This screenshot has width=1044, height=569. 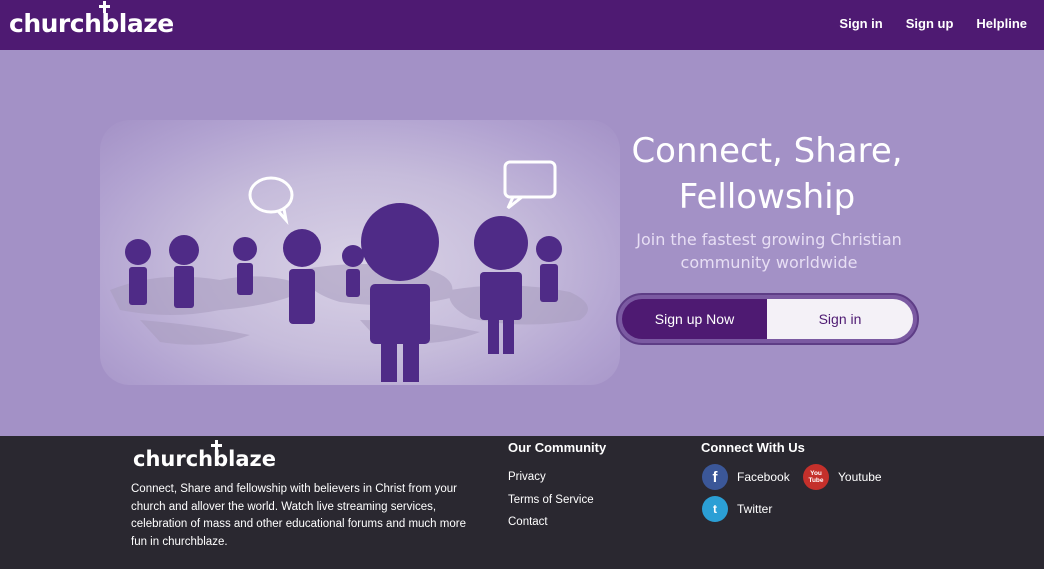 I want to click on facebook-icon: f, so click(x=715, y=477).